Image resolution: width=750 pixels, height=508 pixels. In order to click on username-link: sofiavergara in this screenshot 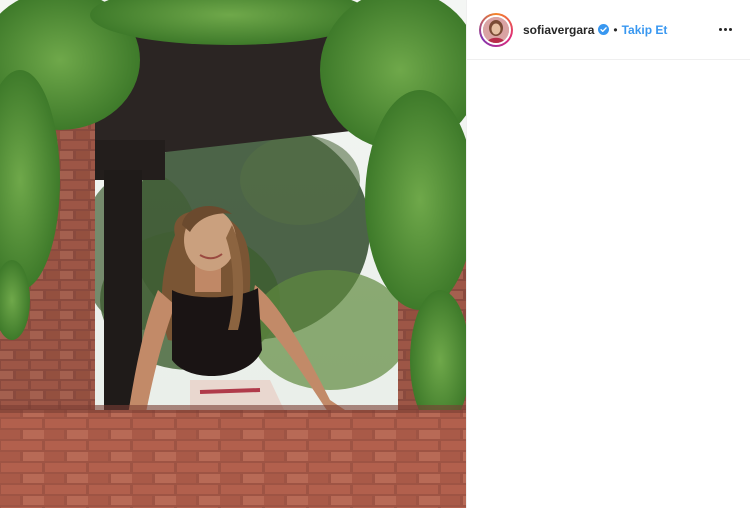, I will do `click(558, 30)`.